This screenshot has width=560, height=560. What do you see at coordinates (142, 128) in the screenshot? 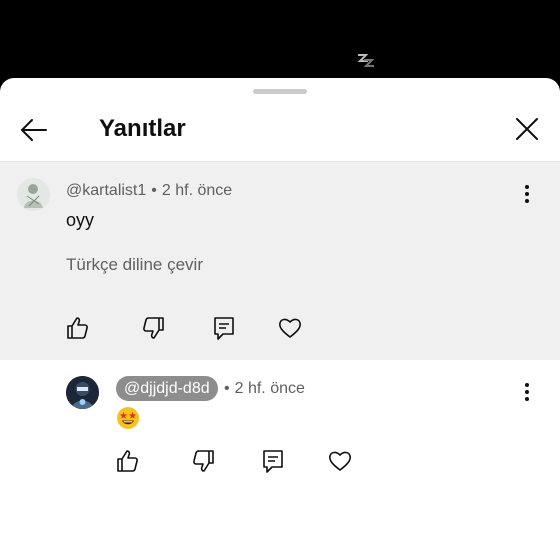
I see `panel-title: Yanıtlar` at bounding box center [142, 128].